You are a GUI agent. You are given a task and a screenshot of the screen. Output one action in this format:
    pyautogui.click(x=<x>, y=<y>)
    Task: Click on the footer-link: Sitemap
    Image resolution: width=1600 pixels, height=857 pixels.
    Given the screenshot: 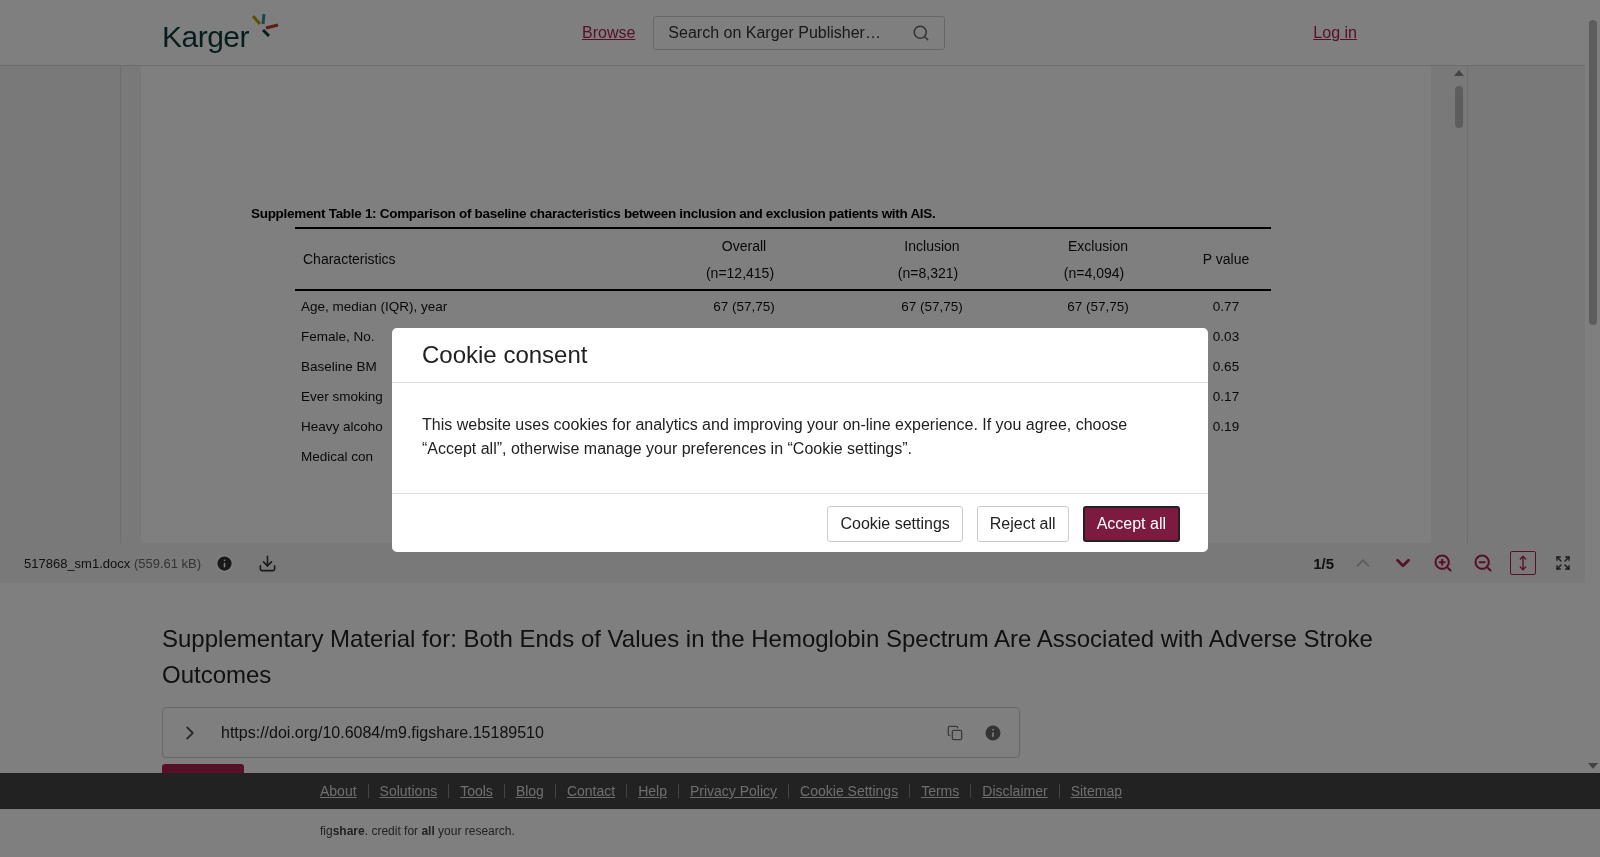 What is the action you would take?
    pyautogui.click(x=1095, y=791)
    